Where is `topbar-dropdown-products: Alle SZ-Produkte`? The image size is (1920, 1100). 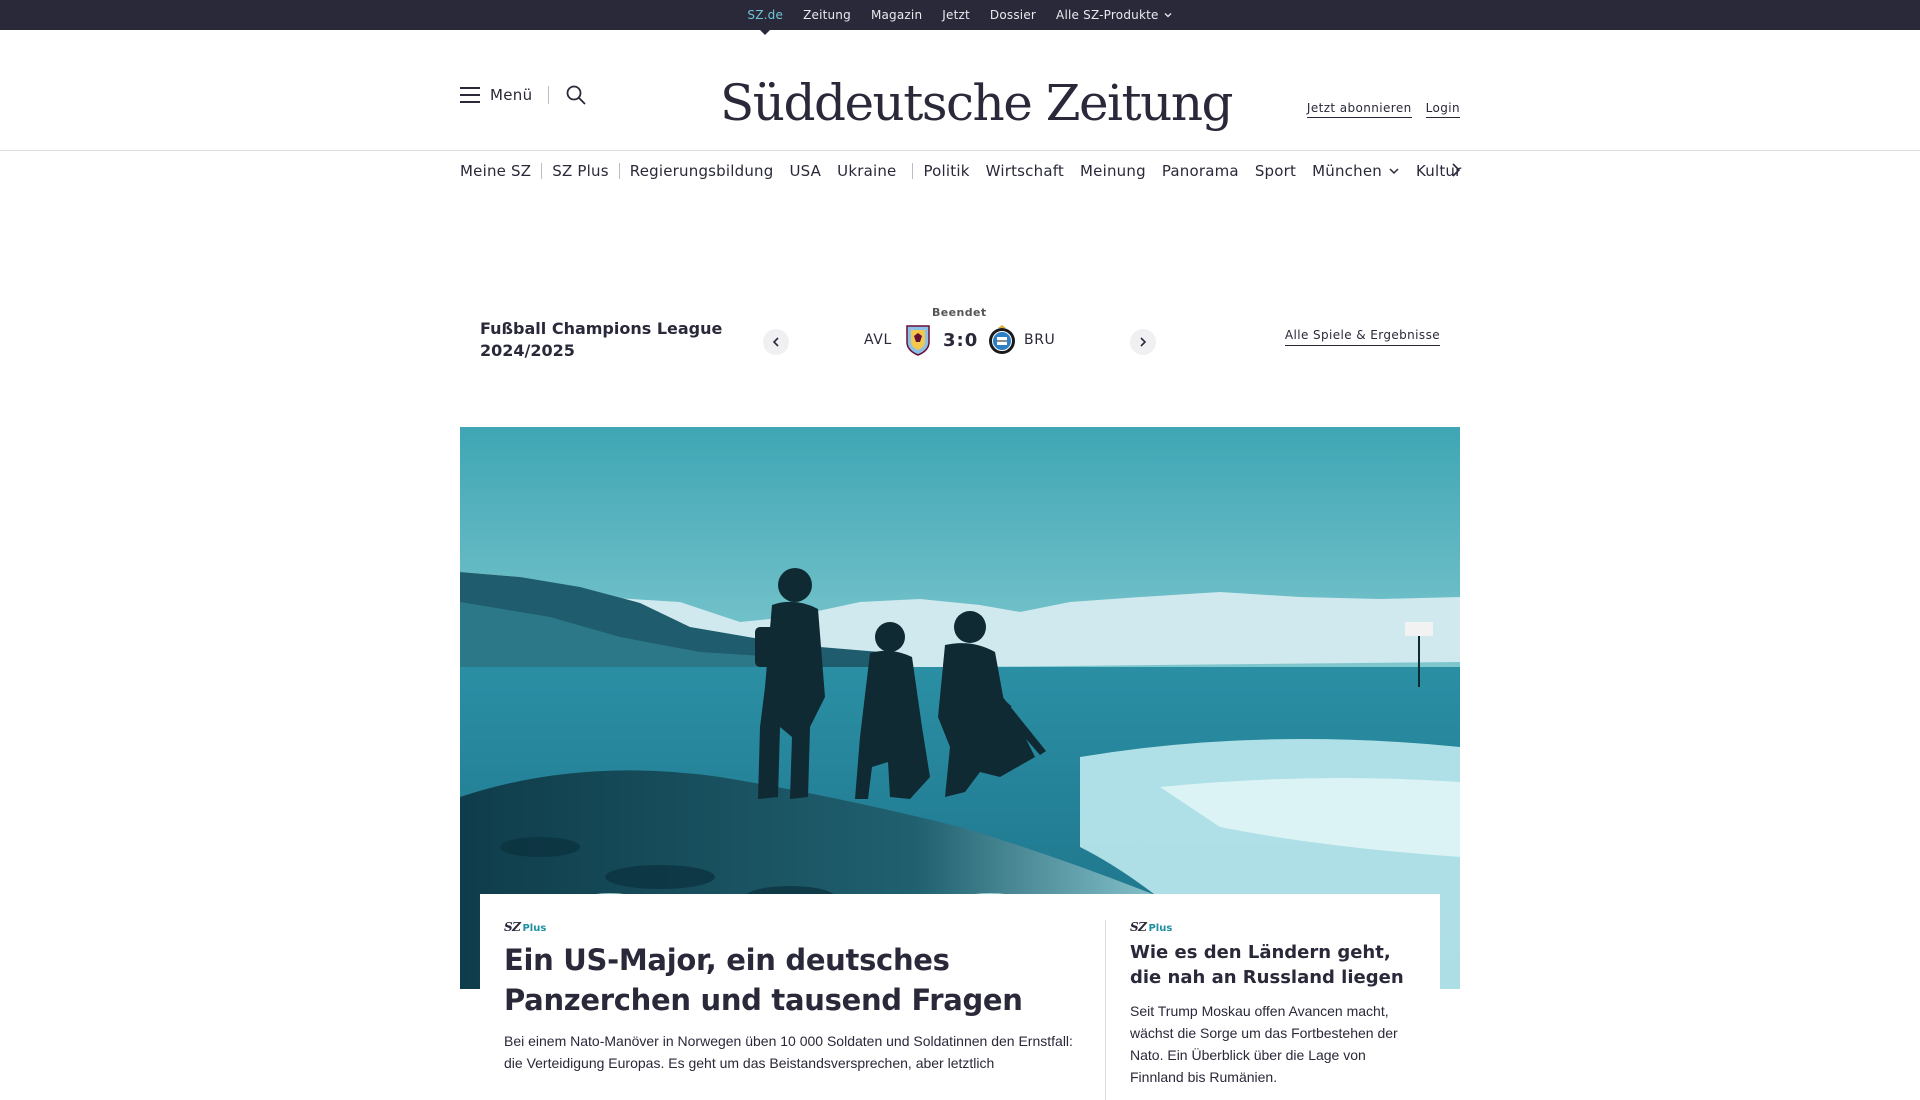 topbar-dropdown-products: Alle SZ-Produkte is located at coordinates (1114, 15).